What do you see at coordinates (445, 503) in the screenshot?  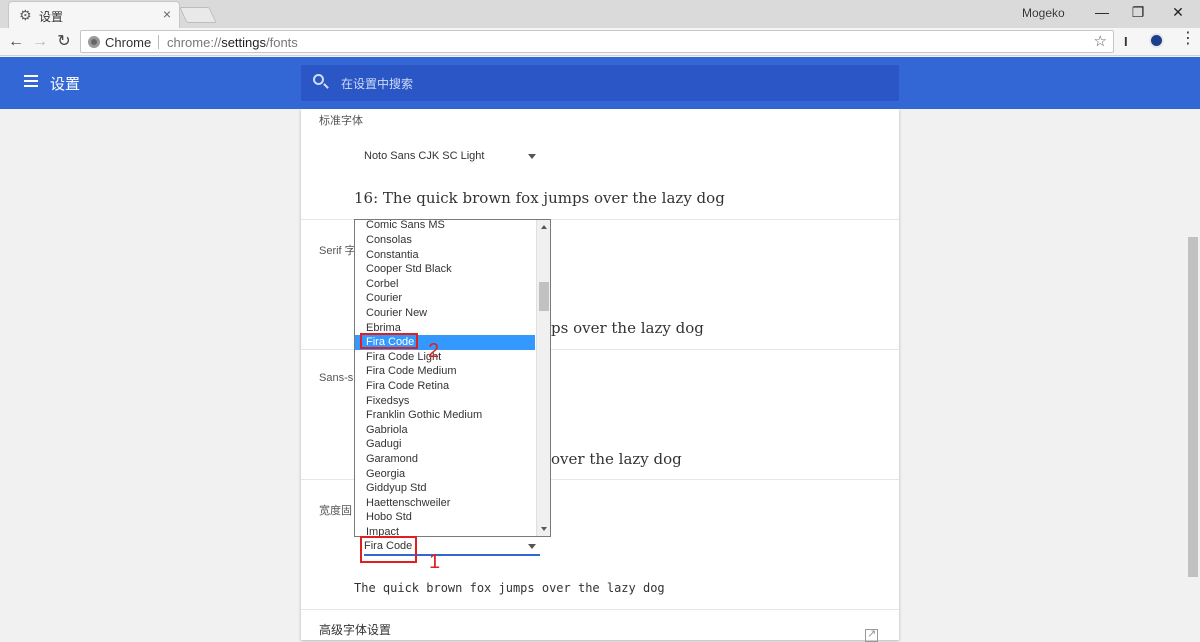 I see `dropdown-option: Haettenschweiler` at bounding box center [445, 503].